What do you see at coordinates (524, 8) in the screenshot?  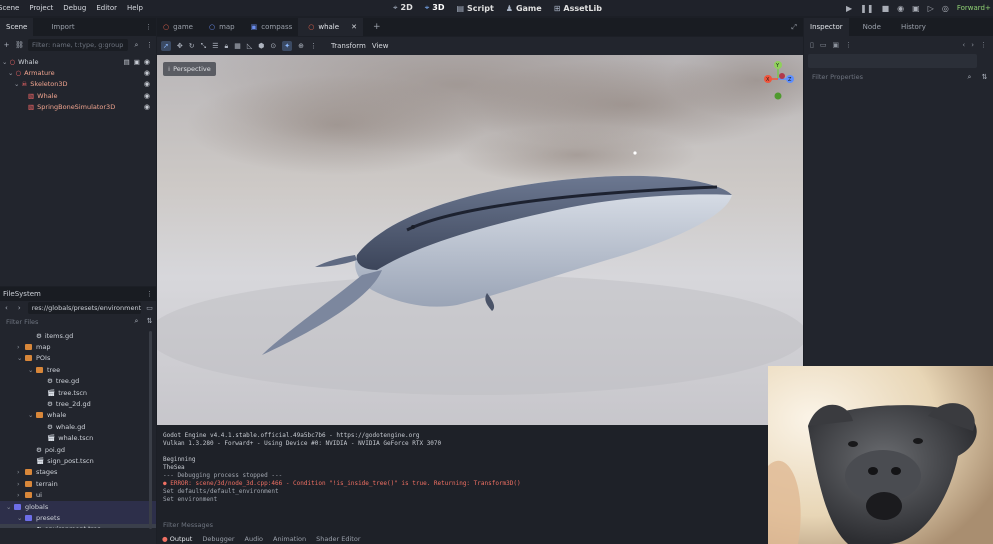 I see `mode-game-button: ♟ Game` at bounding box center [524, 8].